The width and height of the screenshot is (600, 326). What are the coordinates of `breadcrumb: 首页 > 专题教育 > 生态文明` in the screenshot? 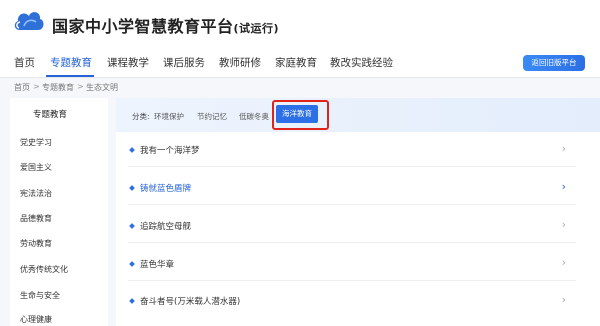 It's located at (300, 88).